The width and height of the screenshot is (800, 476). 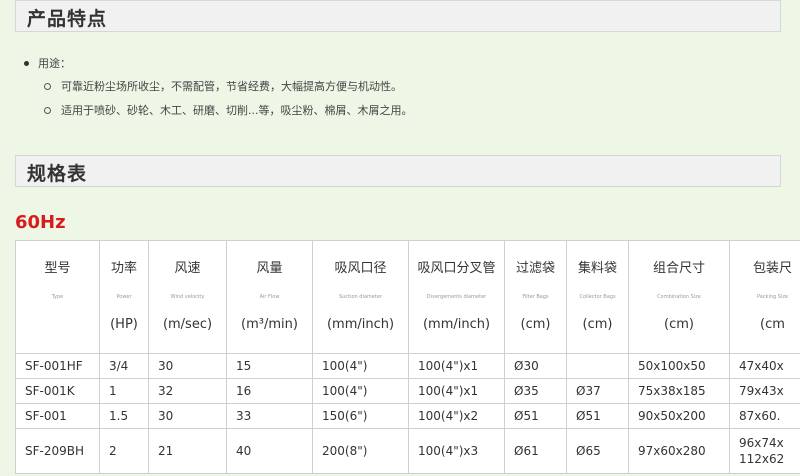 What do you see at coordinates (764, 297) in the screenshot?
I see `header-packing-size: 包装尺 Packing Size (cm` at bounding box center [764, 297].